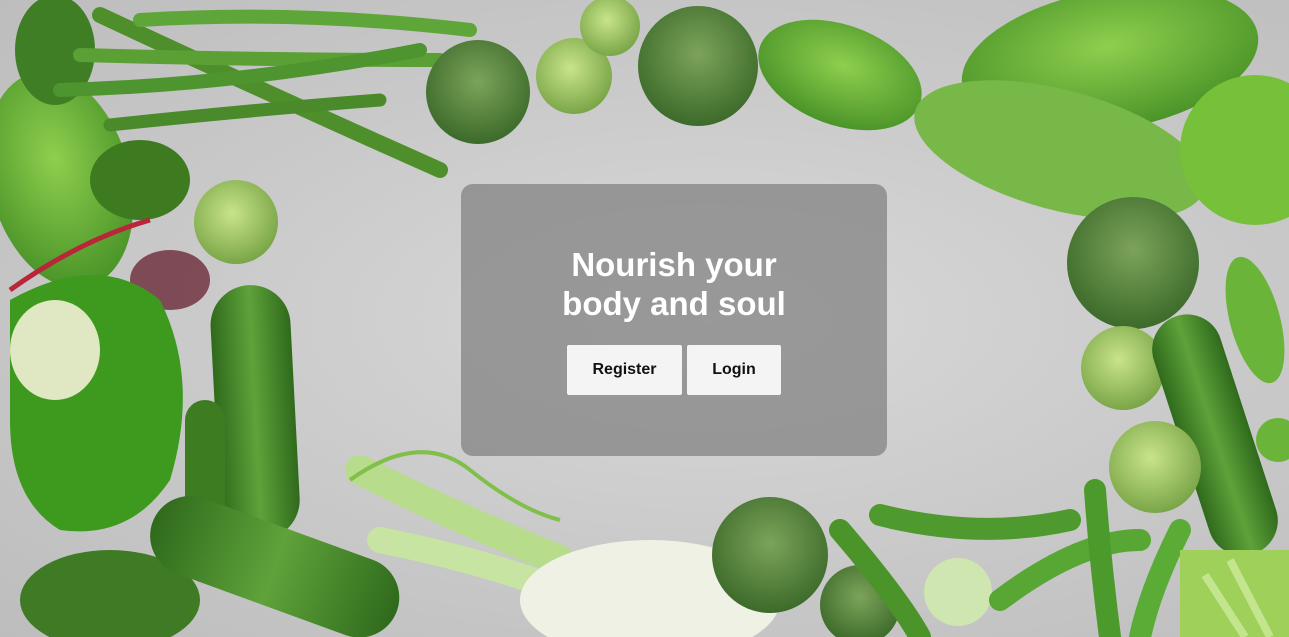  What do you see at coordinates (674, 284) in the screenshot?
I see `hero-title: Nourish your body and soul` at bounding box center [674, 284].